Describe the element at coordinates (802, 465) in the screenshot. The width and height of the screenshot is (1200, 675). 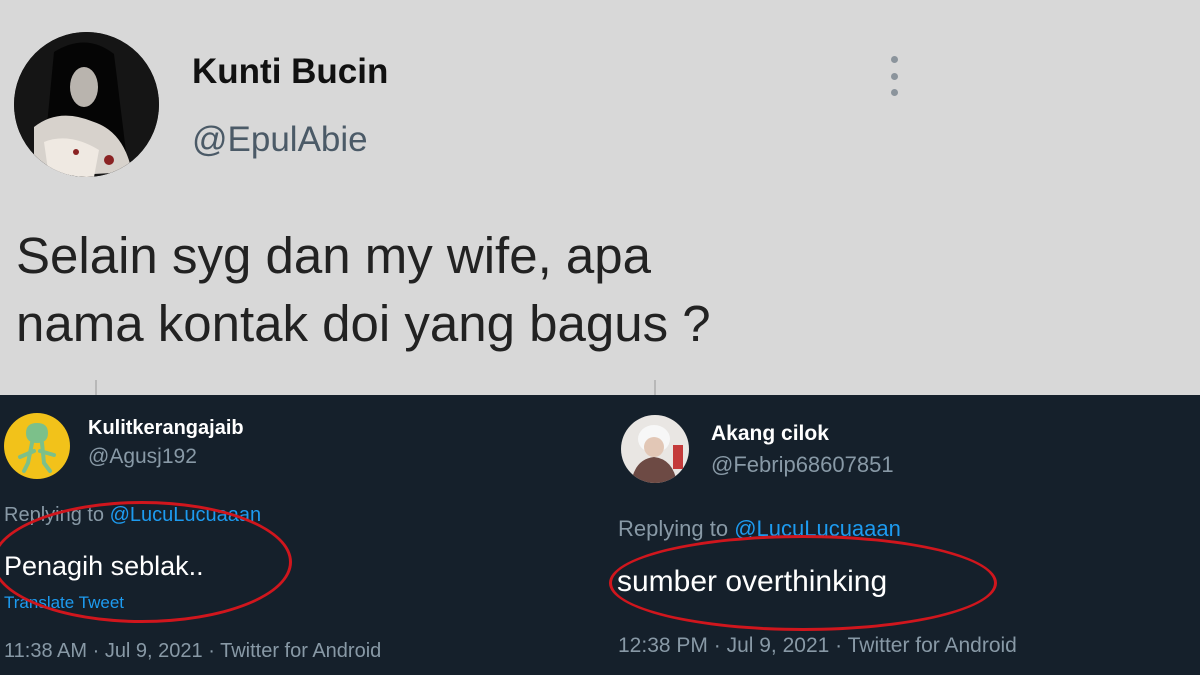
I see `reply-author-handle: @Febrip68607851` at that location.